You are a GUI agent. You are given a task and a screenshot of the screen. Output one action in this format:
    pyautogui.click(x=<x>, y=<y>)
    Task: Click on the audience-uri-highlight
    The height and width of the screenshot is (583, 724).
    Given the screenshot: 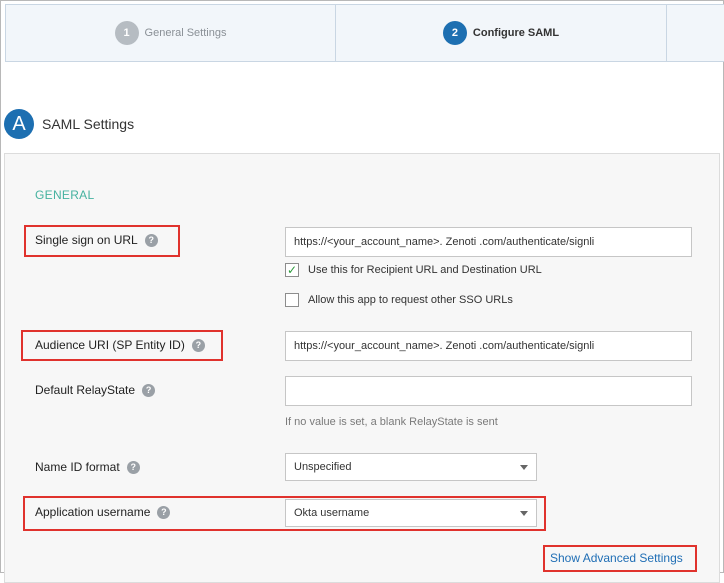 What is the action you would take?
    pyautogui.click(x=122, y=345)
    